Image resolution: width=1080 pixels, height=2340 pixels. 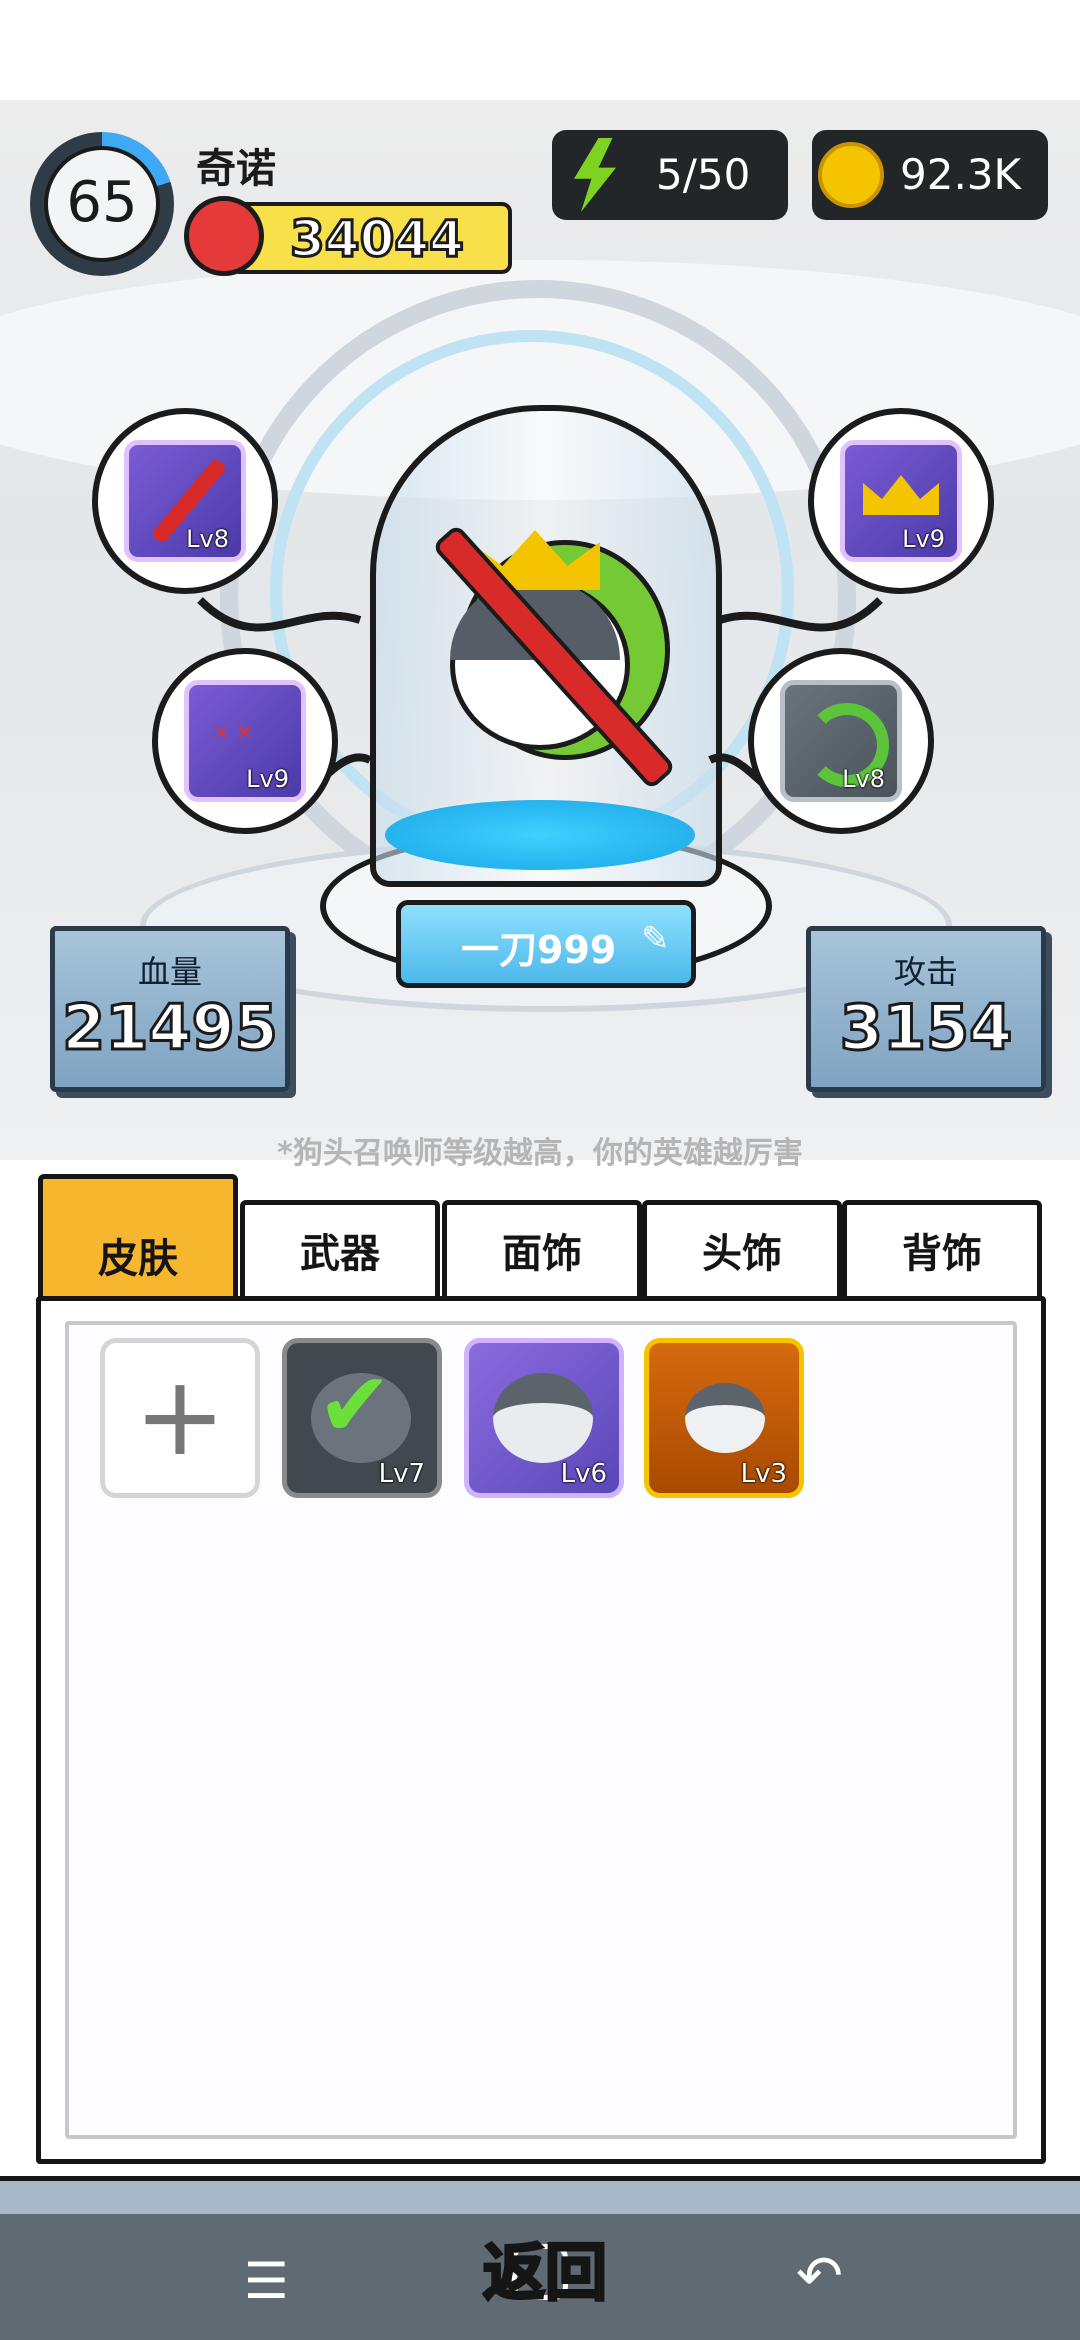 I want to click on skin-3-level: Lv3, so click(x=763, y=1474).